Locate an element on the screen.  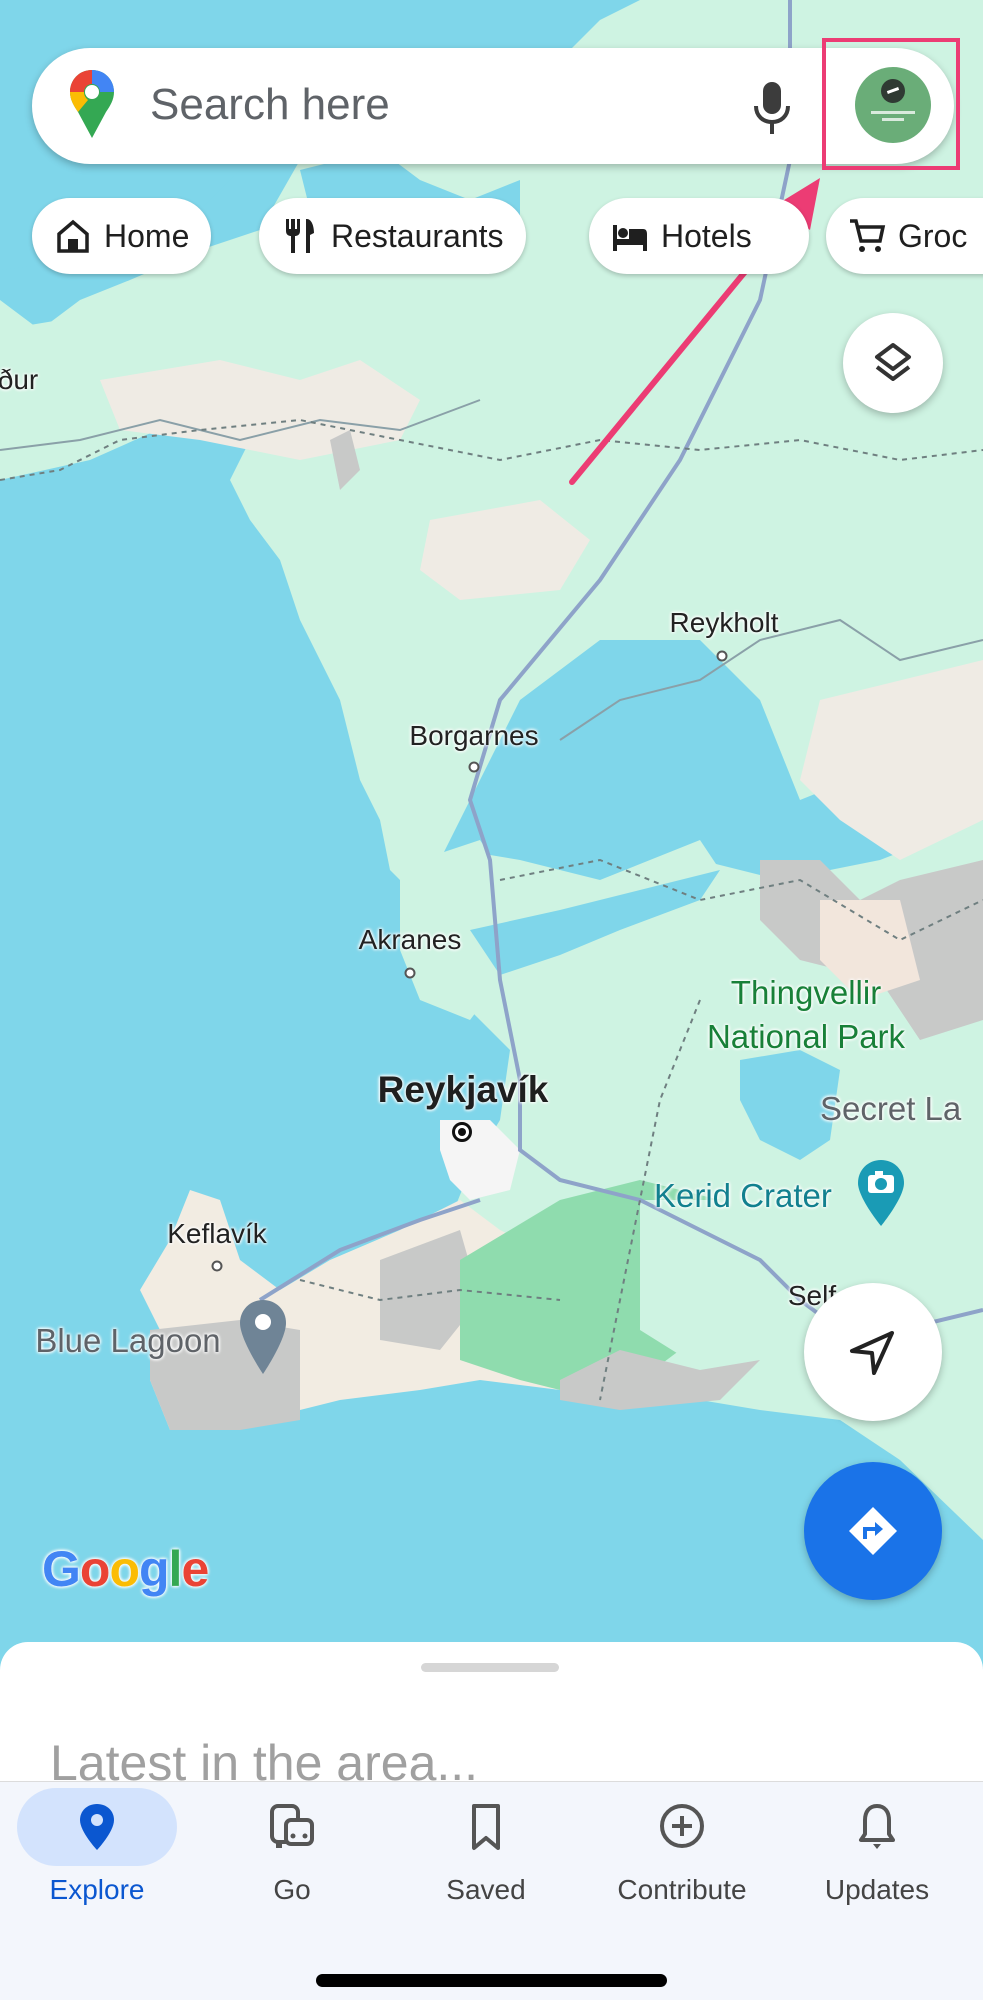
map-label-keflavik: Keflavík is located at coordinates (217, 1234).